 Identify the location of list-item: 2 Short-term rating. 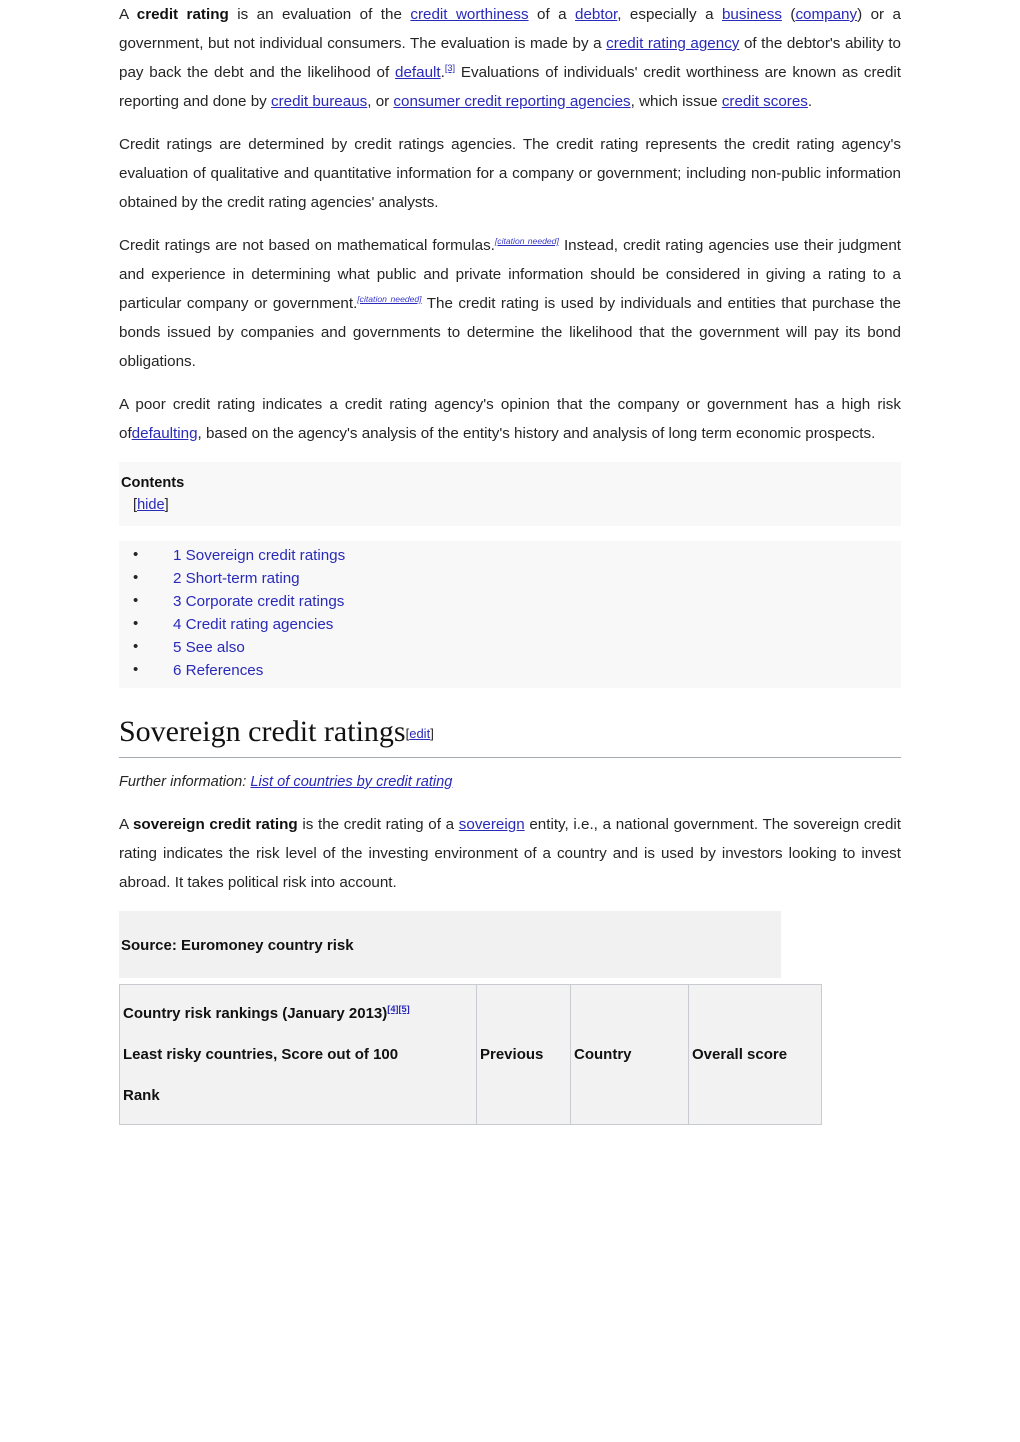
(510, 578).